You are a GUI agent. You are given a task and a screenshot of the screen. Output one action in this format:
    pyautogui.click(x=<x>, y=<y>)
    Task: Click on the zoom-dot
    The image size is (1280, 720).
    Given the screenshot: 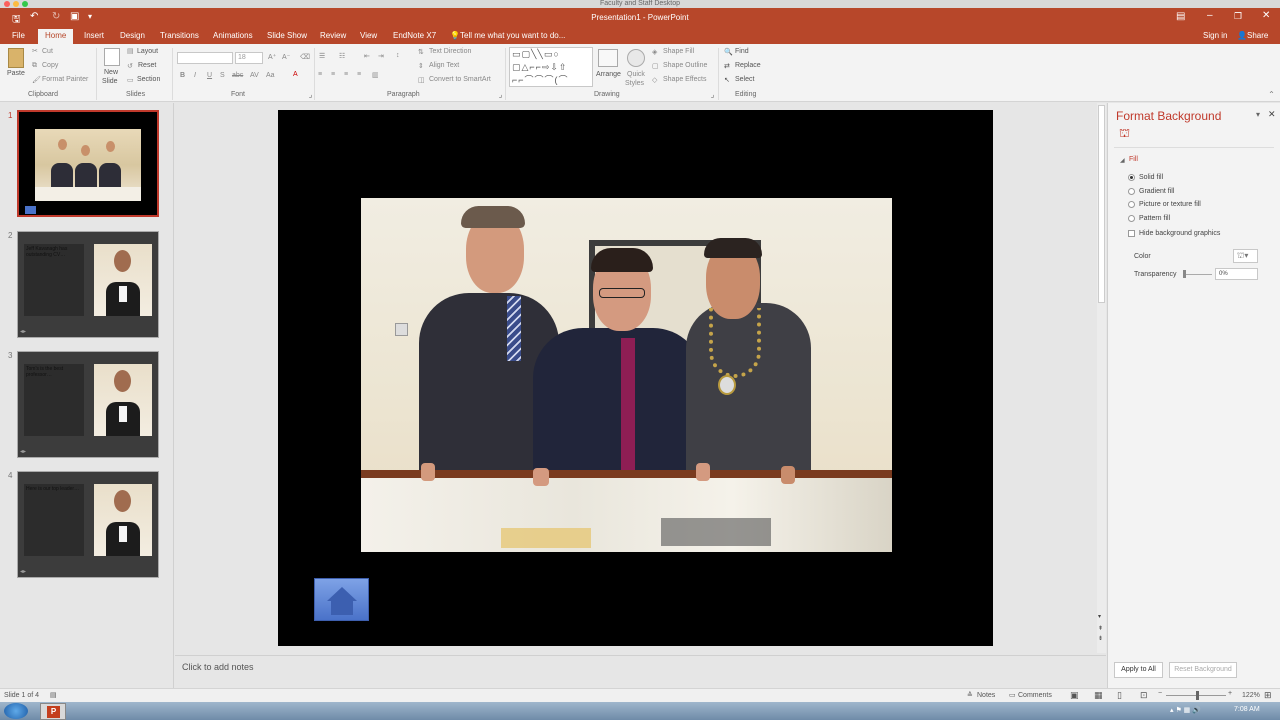 What is the action you would take?
    pyautogui.click(x=25, y=4)
    